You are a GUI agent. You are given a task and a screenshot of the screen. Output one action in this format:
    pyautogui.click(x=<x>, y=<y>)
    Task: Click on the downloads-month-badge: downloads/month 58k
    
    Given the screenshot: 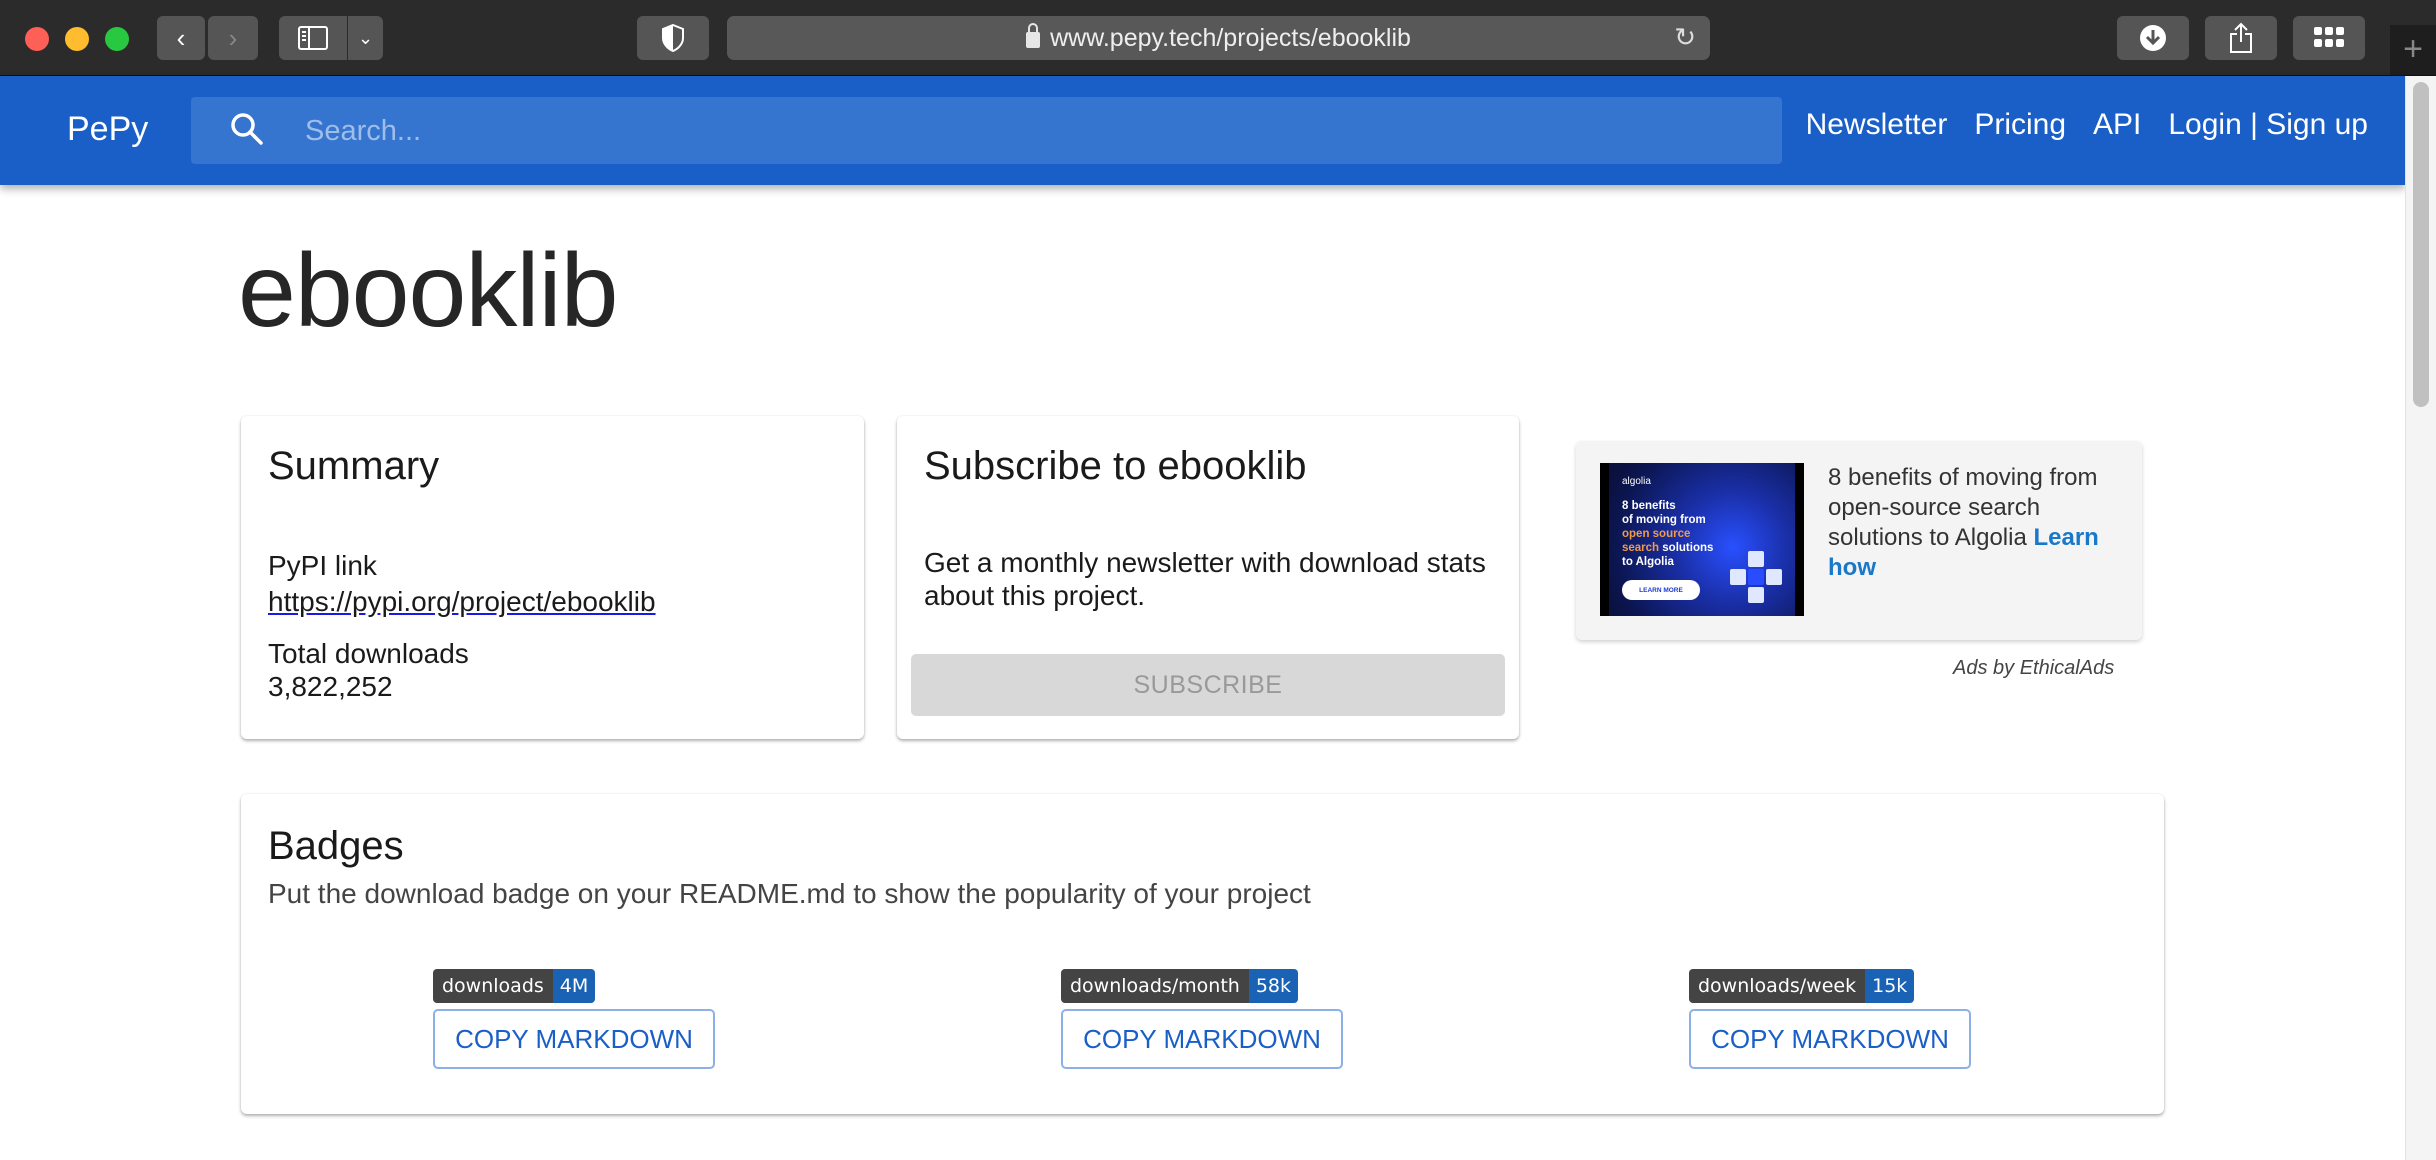 What is the action you would take?
    pyautogui.click(x=1180, y=986)
    